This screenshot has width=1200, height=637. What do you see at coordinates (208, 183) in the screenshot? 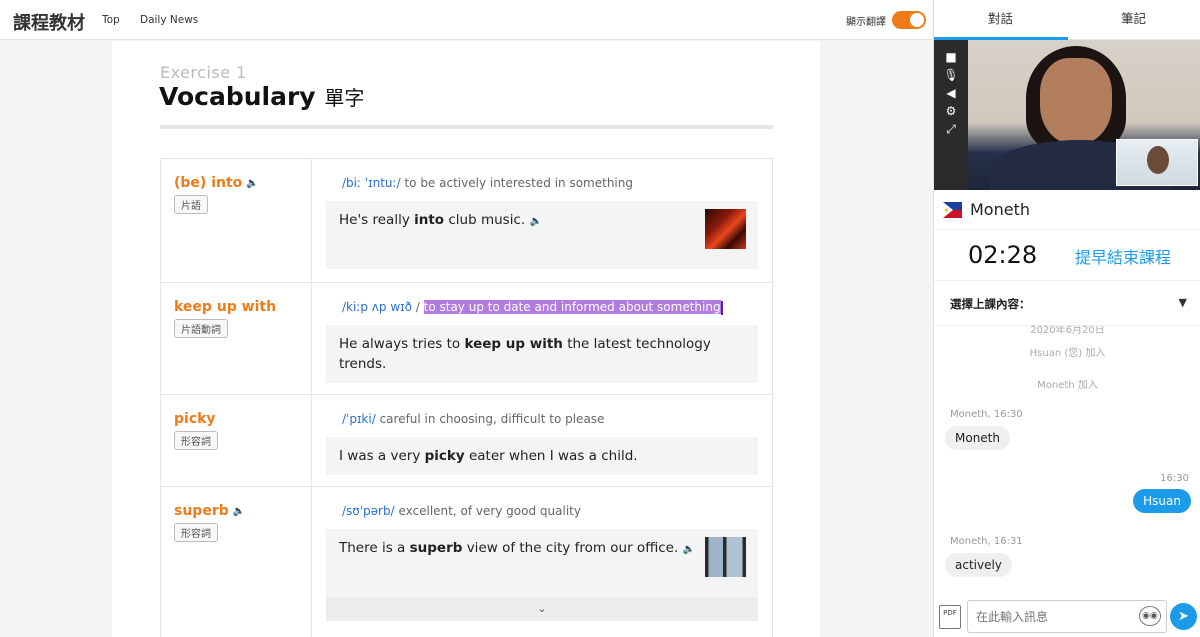
I see `vocab-word-text: (be) into` at bounding box center [208, 183].